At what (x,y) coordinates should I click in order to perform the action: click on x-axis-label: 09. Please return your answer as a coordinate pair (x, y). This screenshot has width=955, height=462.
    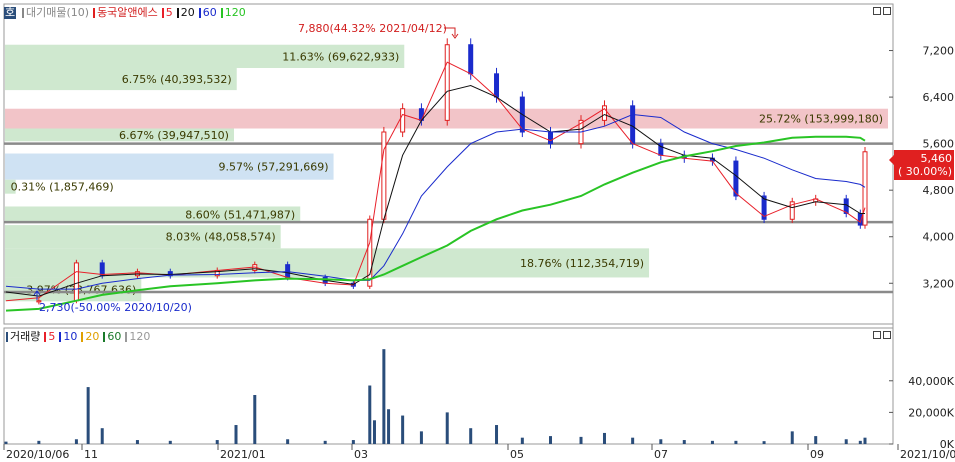
    Looking at the image, I should click on (817, 454).